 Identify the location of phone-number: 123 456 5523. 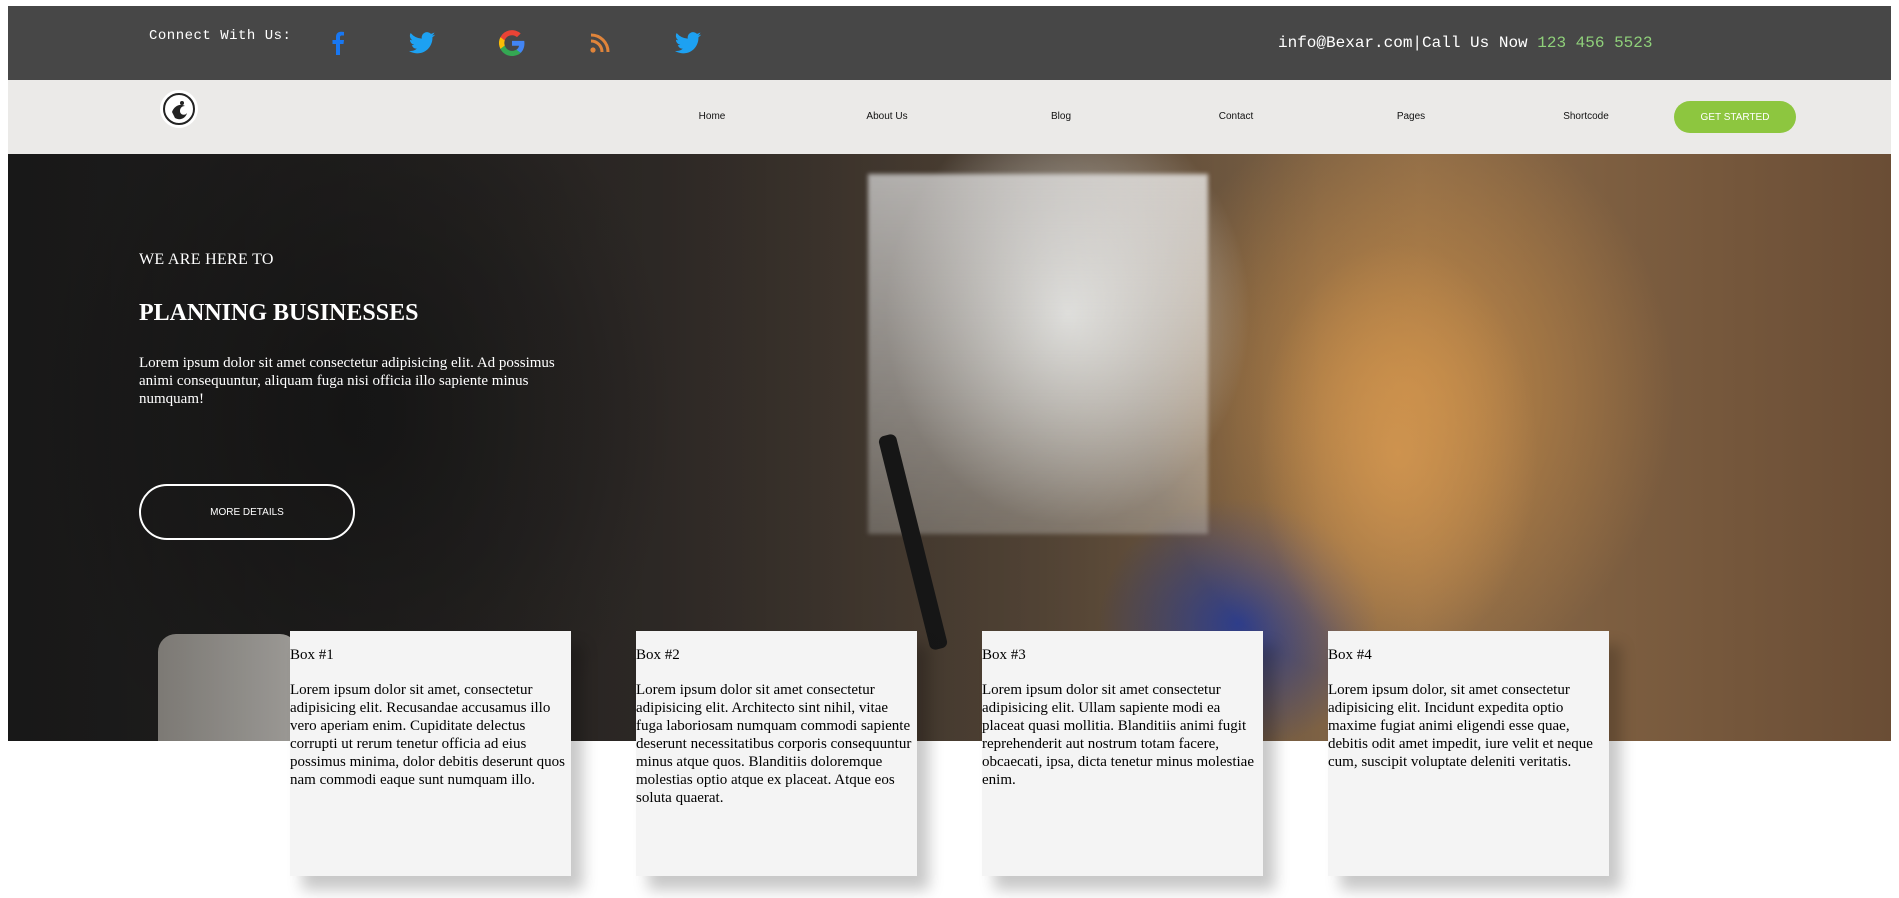
(1594, 43).